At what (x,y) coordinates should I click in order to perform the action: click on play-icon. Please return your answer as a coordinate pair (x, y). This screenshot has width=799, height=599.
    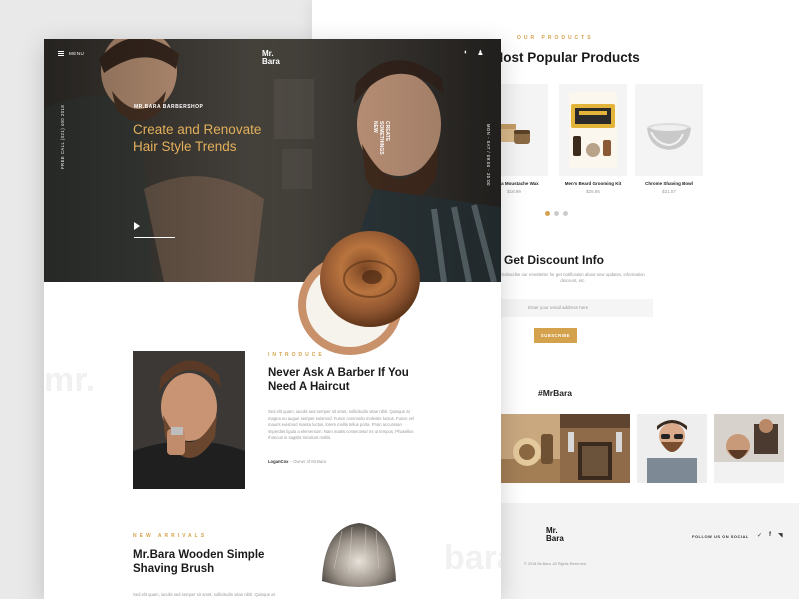
    Looking at the image, I should click on (137, 226).